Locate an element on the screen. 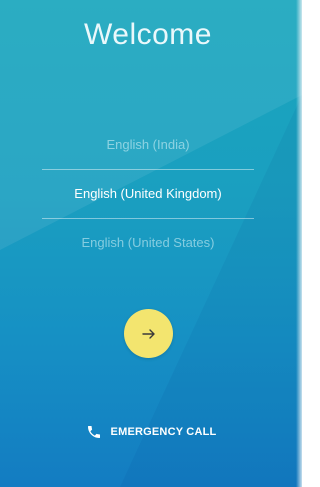 The image size is (320, 487). emergency-call-button: EMERGENCY CALL is located at coordinates (151, 432).